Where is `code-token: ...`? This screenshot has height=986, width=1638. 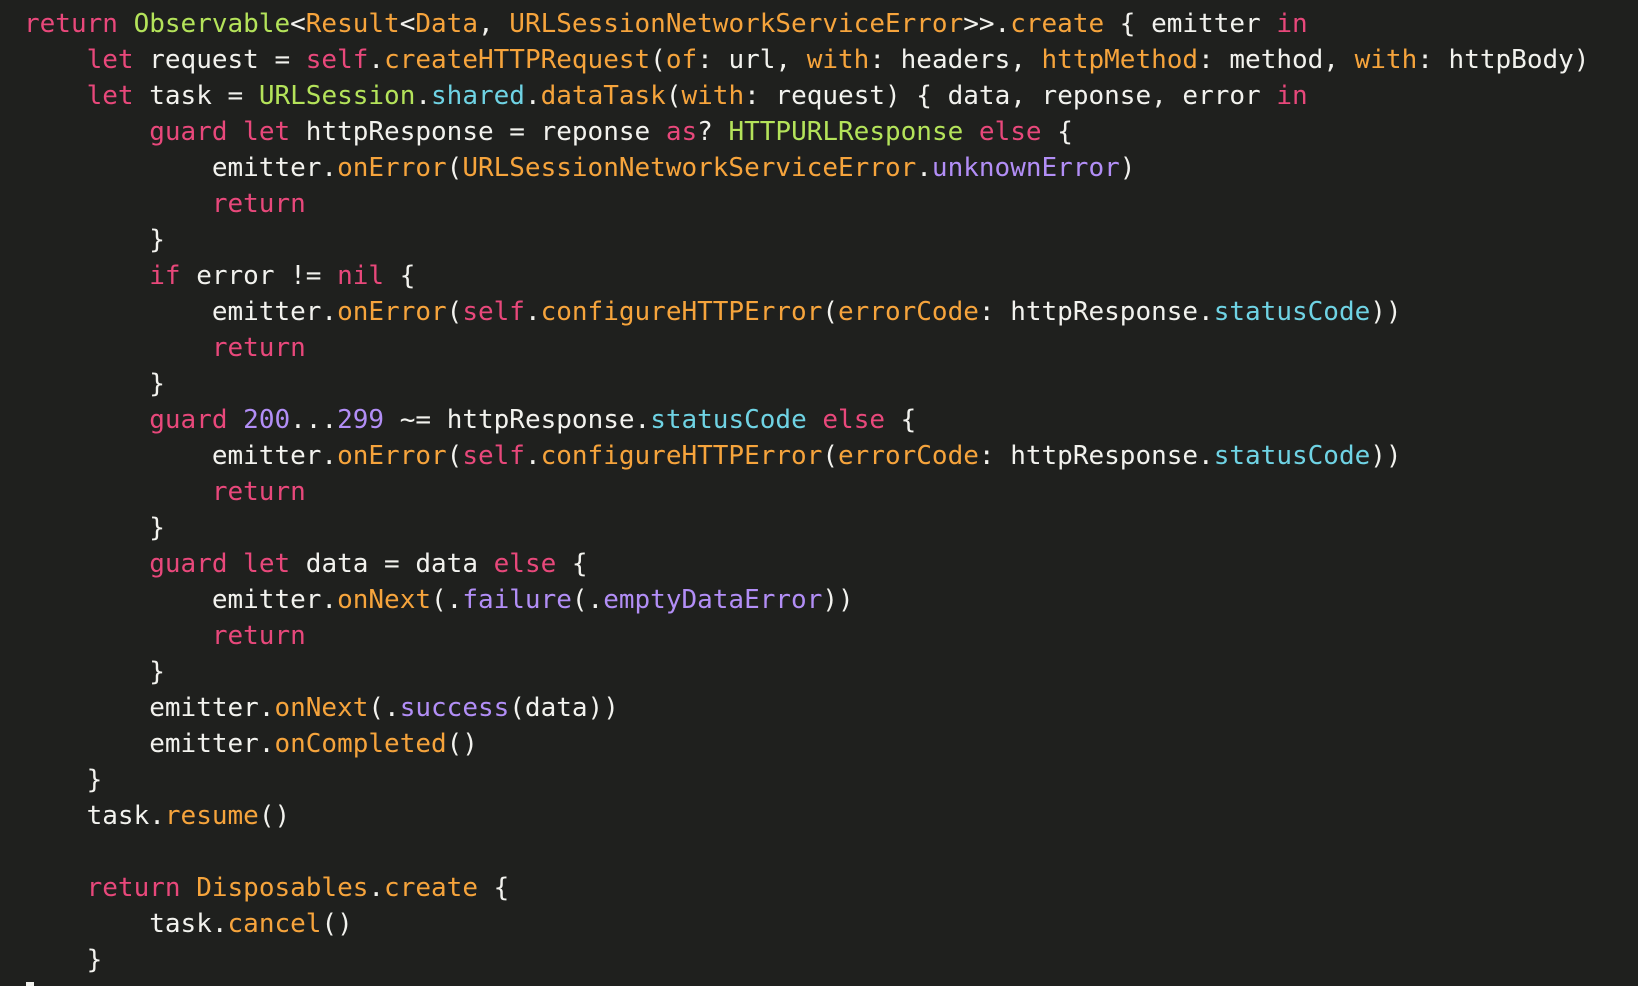 code-token: ... is located at coordinates (314, 420).